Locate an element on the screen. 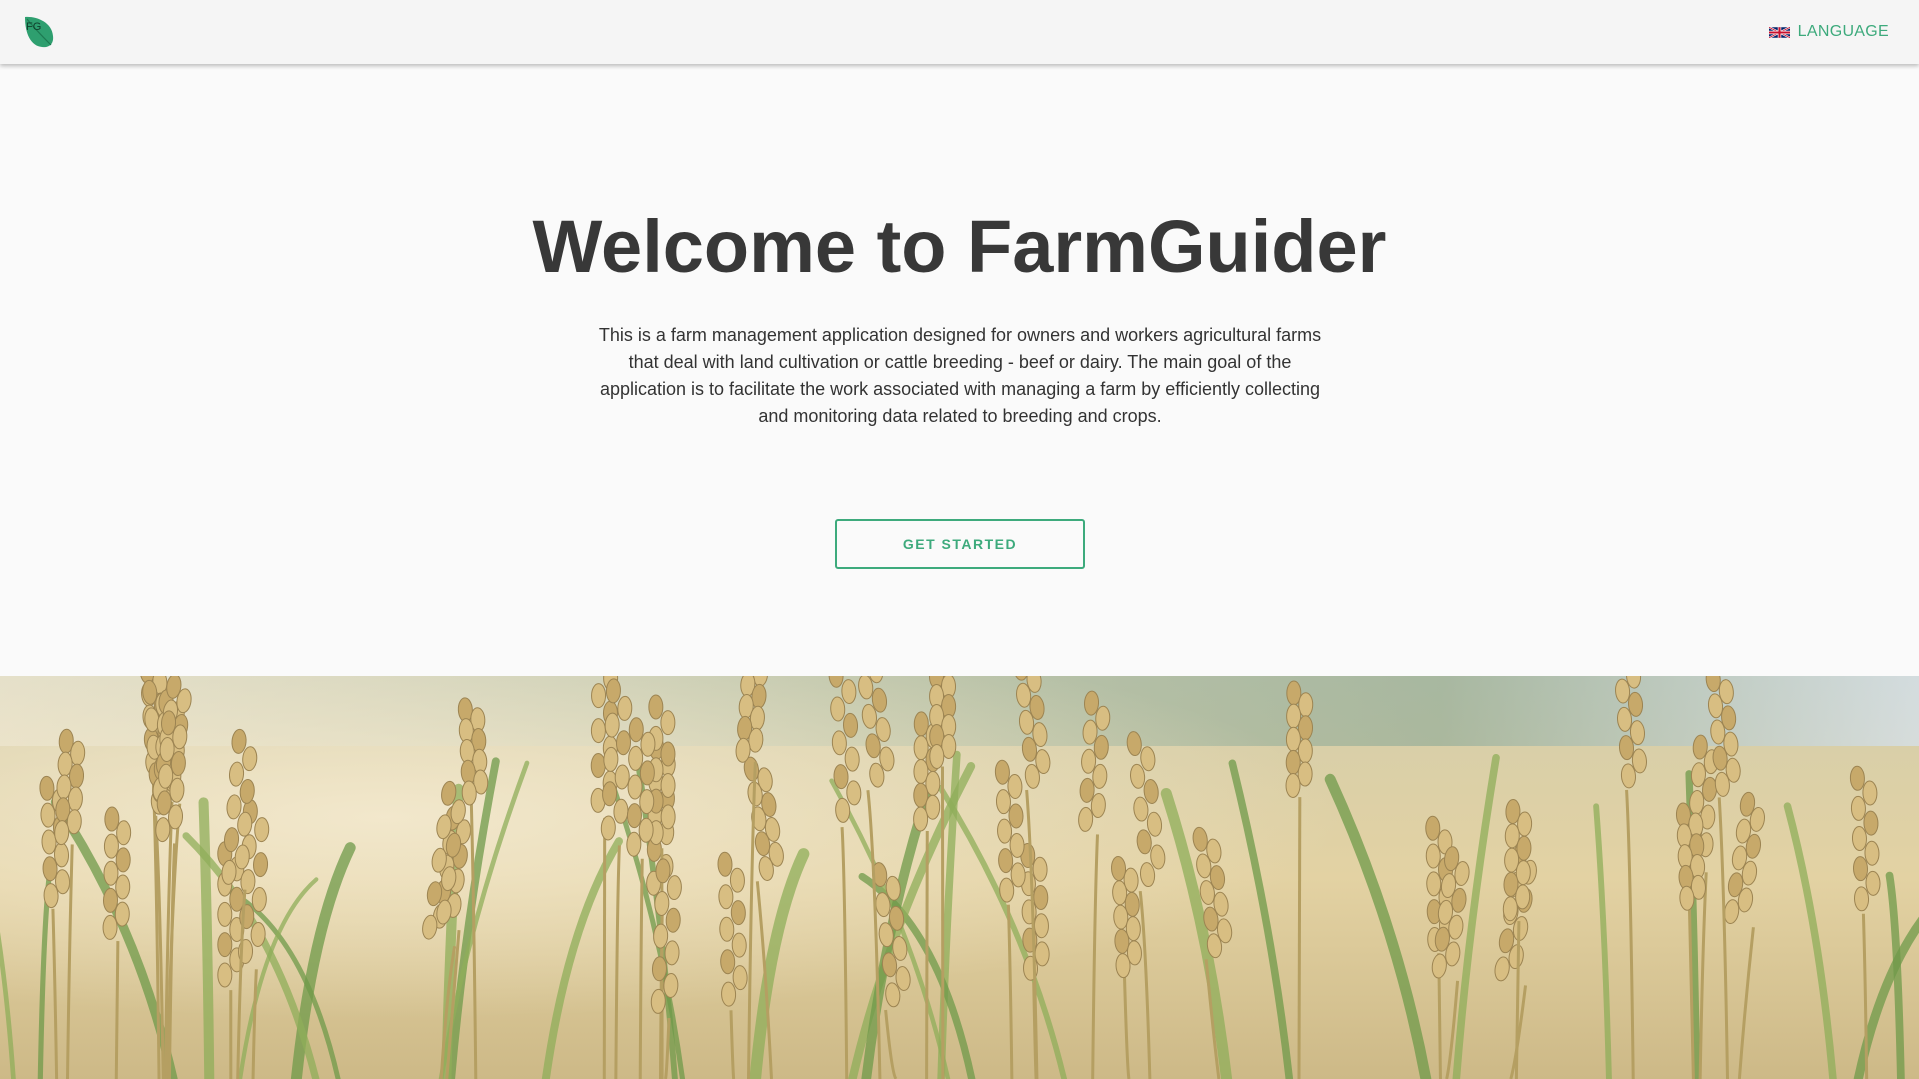  top-app-bar: FG LANGUAGE is located at coordinates (959, 32).